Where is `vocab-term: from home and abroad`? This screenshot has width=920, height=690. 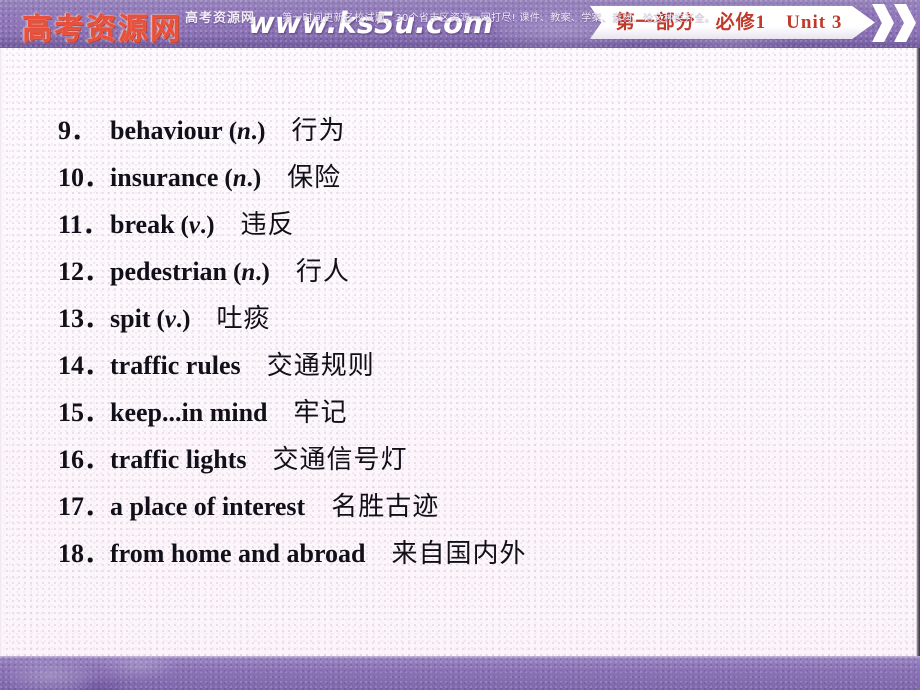
vocab-term: from home and abroad is located at coordinates (238, 553).